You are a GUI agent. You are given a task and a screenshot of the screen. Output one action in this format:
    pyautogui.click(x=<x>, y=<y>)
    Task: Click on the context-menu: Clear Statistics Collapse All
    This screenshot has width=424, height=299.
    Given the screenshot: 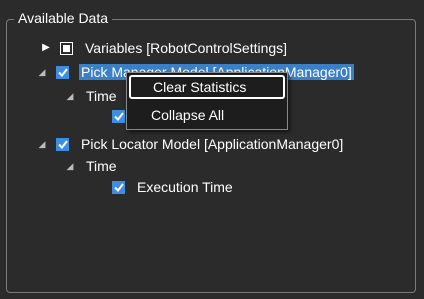 What is the action you would take?
    pyautogui.click(x=207, y=101)
    